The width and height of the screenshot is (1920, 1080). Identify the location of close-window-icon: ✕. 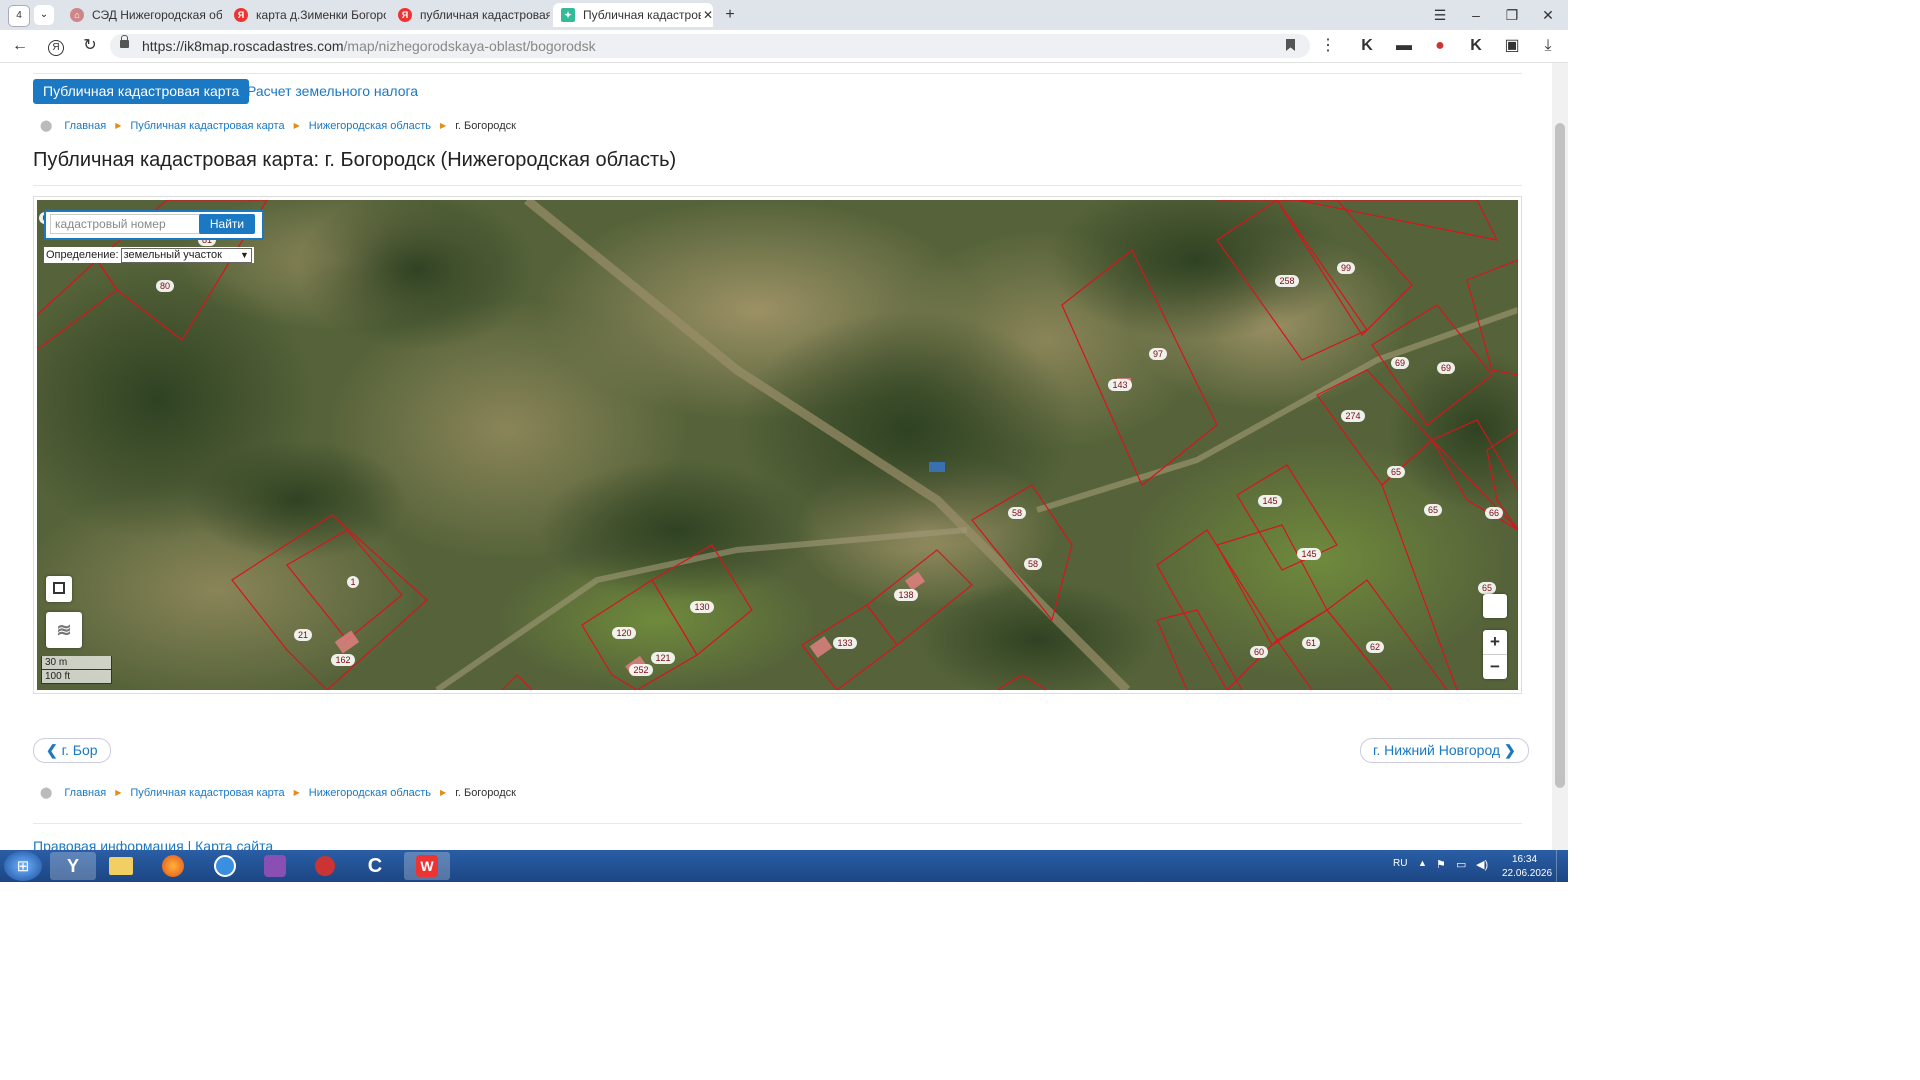
(1548, 15).